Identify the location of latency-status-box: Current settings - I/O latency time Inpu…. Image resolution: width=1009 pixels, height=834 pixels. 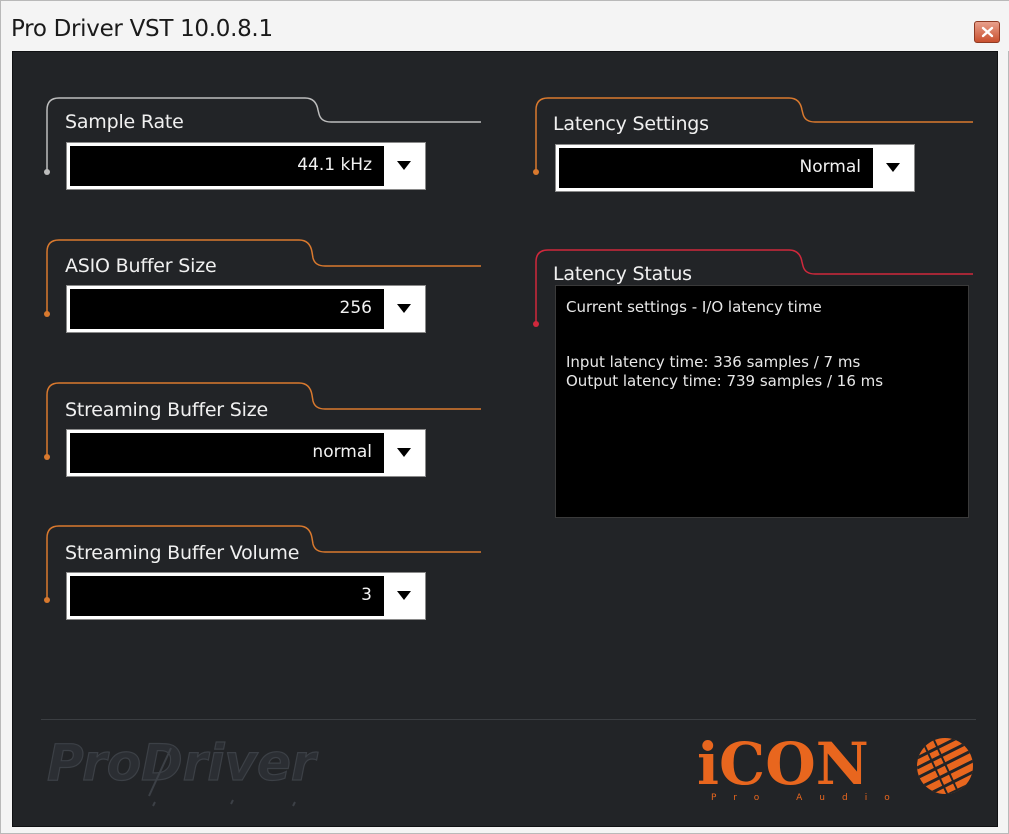
(762, 401).